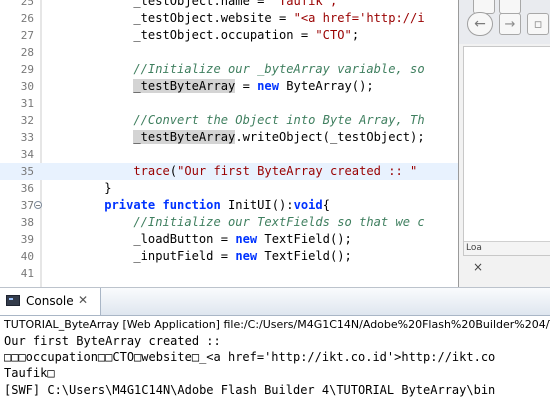 This screenshot has width=550, height=401. Describe the element at coordinates (181, 35) in the screenshot. I see `code-token: _testObject.occupation =` at that location.